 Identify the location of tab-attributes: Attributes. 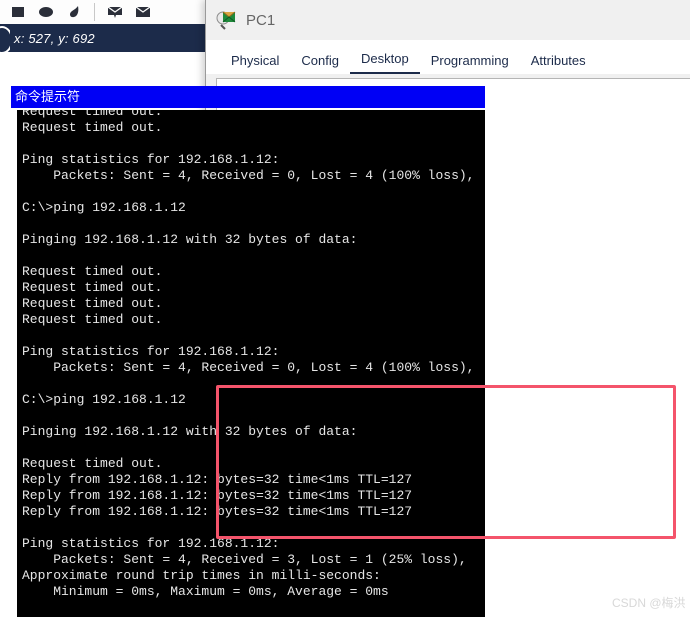
(558, 63).